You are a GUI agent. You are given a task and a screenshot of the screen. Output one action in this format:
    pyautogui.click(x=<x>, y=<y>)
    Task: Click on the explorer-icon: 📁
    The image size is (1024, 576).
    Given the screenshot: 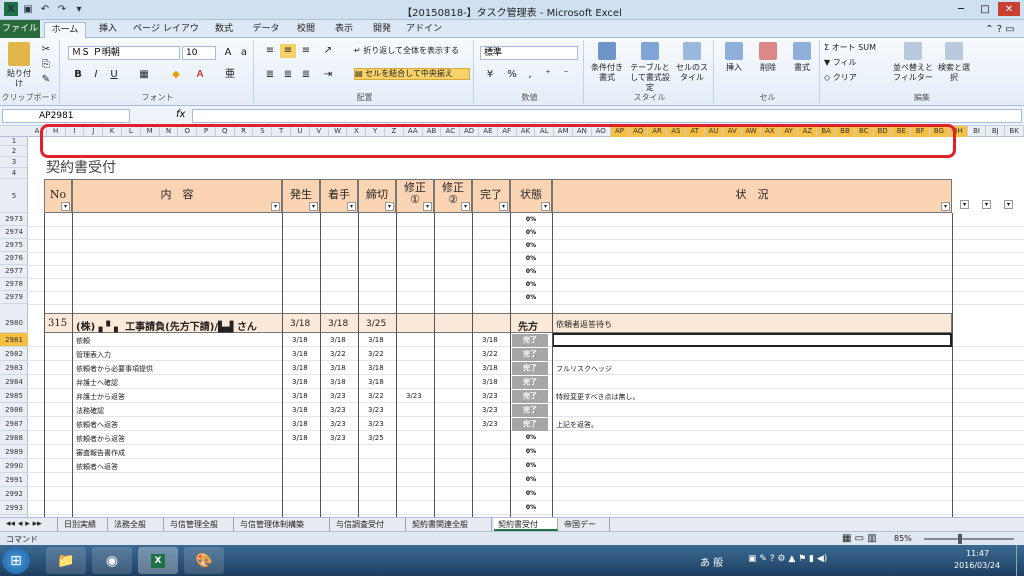 What is the action you would take?
    pyautogui.click(x=66, y=560)
    